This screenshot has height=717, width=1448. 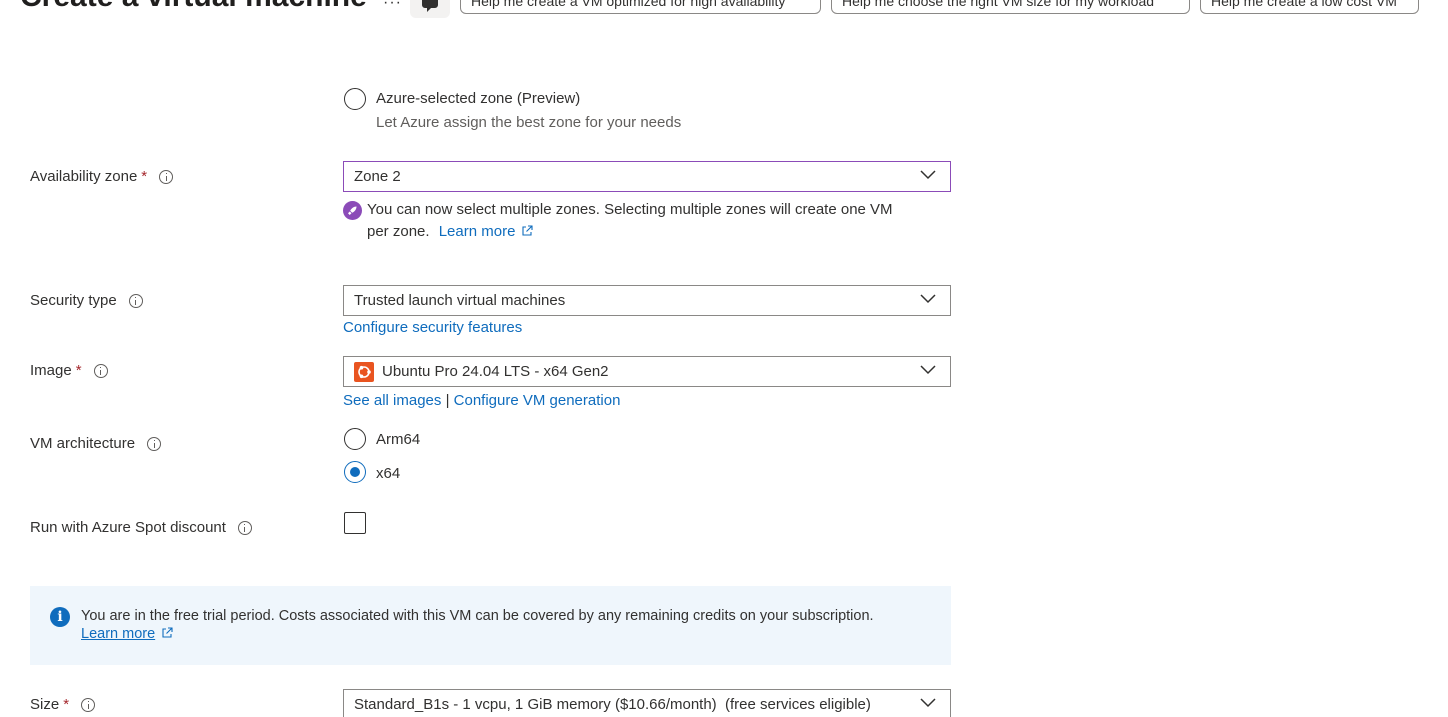 What do you see at coordinates (83, 443) in the screenshot?
I see `vm-architecture-label-text: VM architecture` at bounding box center [83, 443].